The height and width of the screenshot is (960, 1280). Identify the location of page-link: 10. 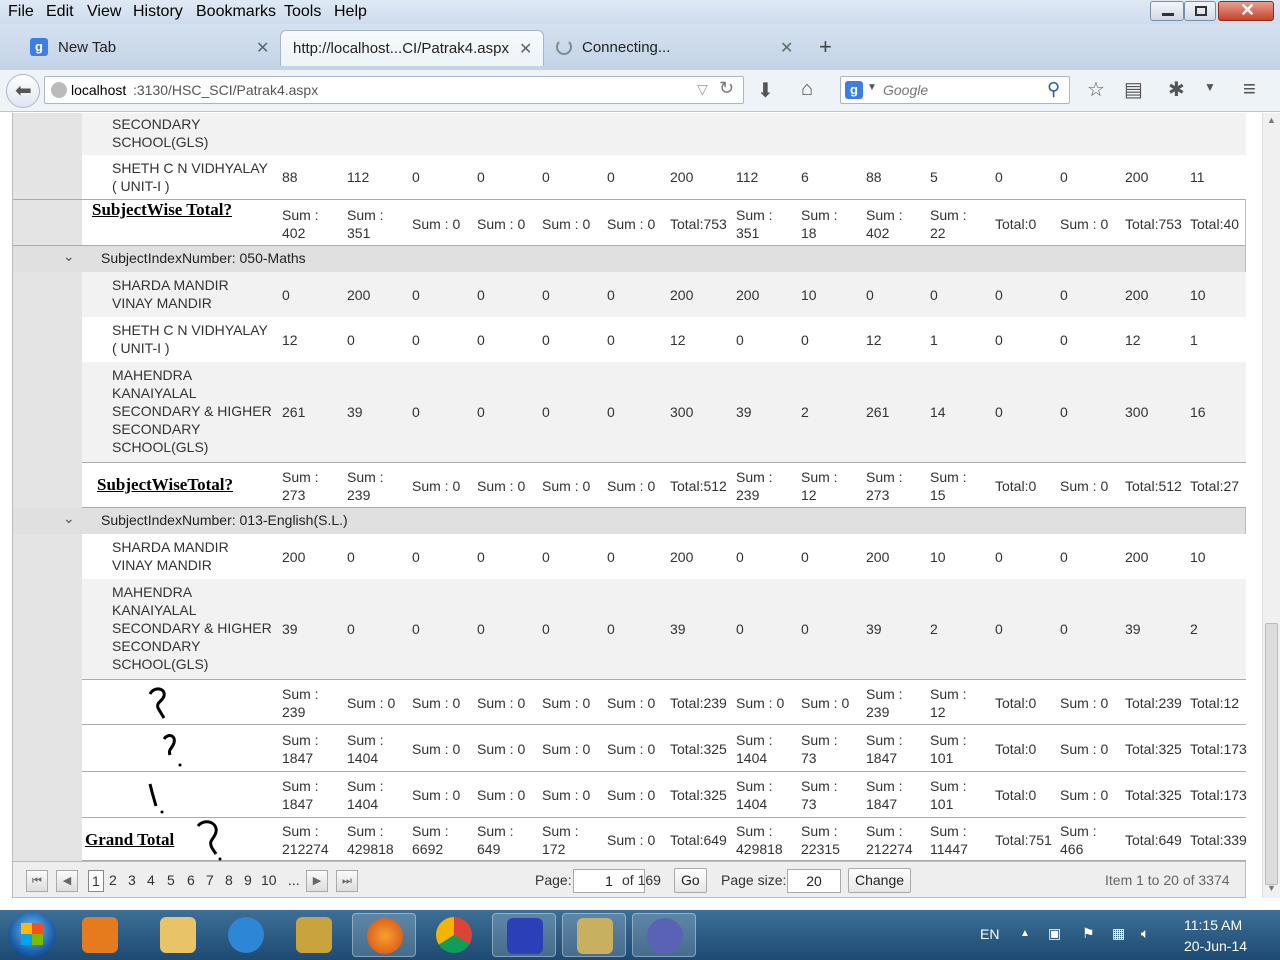
(269, 880).